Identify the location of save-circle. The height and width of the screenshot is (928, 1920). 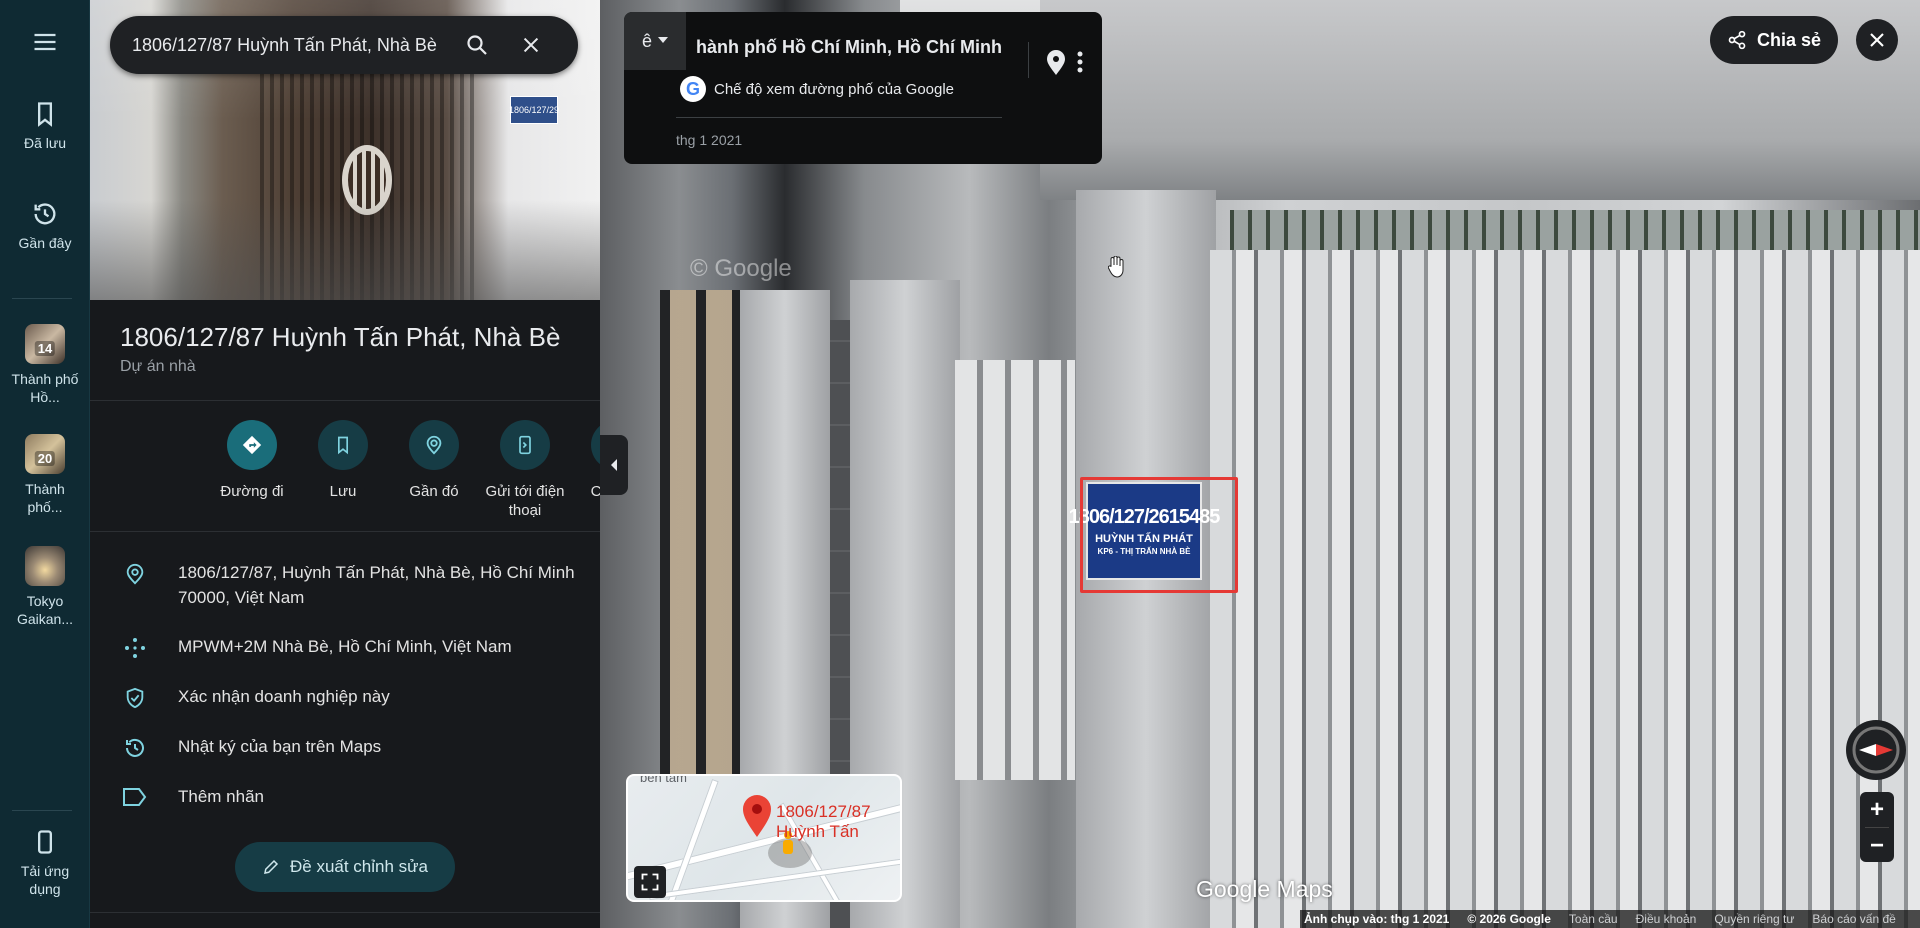
(343, 445).